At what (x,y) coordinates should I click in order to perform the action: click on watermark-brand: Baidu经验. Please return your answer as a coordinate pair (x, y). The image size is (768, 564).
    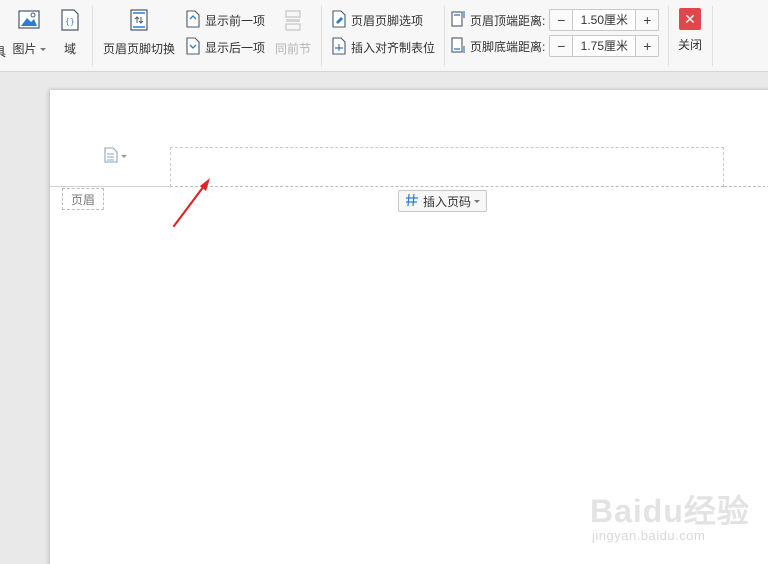
    Looking at the image, I should click on (670, 511).